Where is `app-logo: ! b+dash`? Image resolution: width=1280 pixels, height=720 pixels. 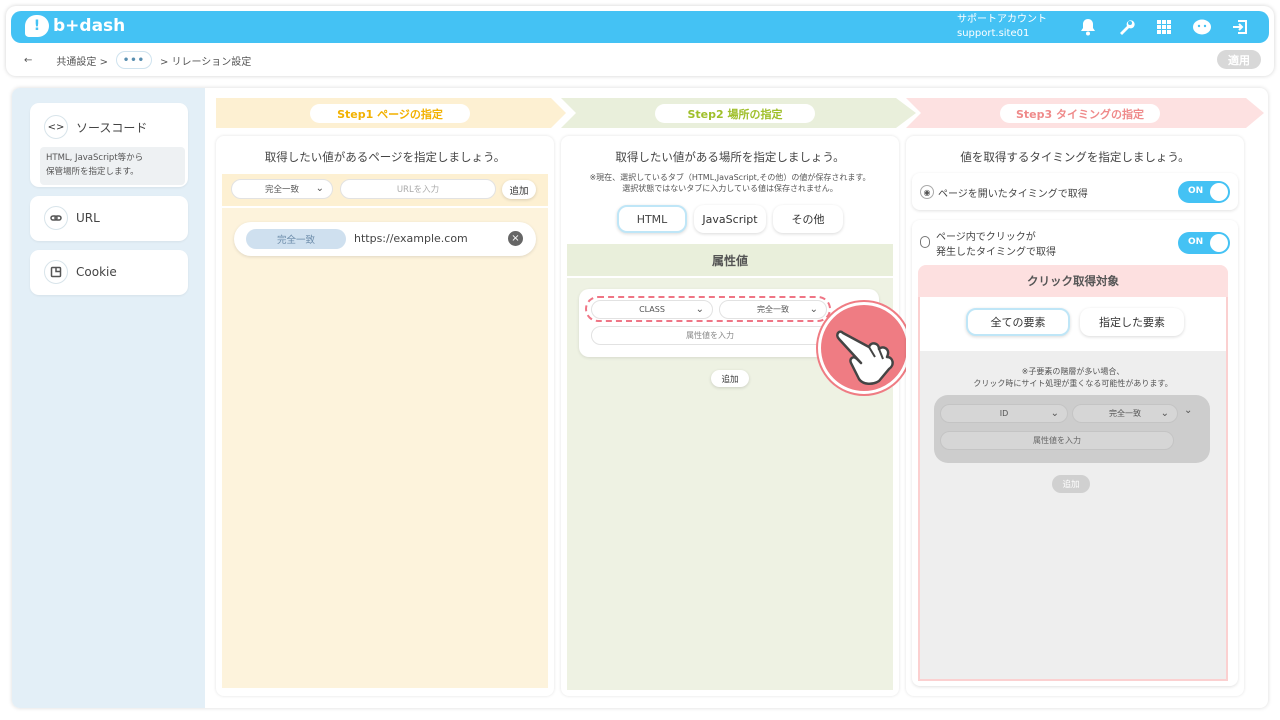
app-logo: ! b+dash is located at coordinates (75, 26).